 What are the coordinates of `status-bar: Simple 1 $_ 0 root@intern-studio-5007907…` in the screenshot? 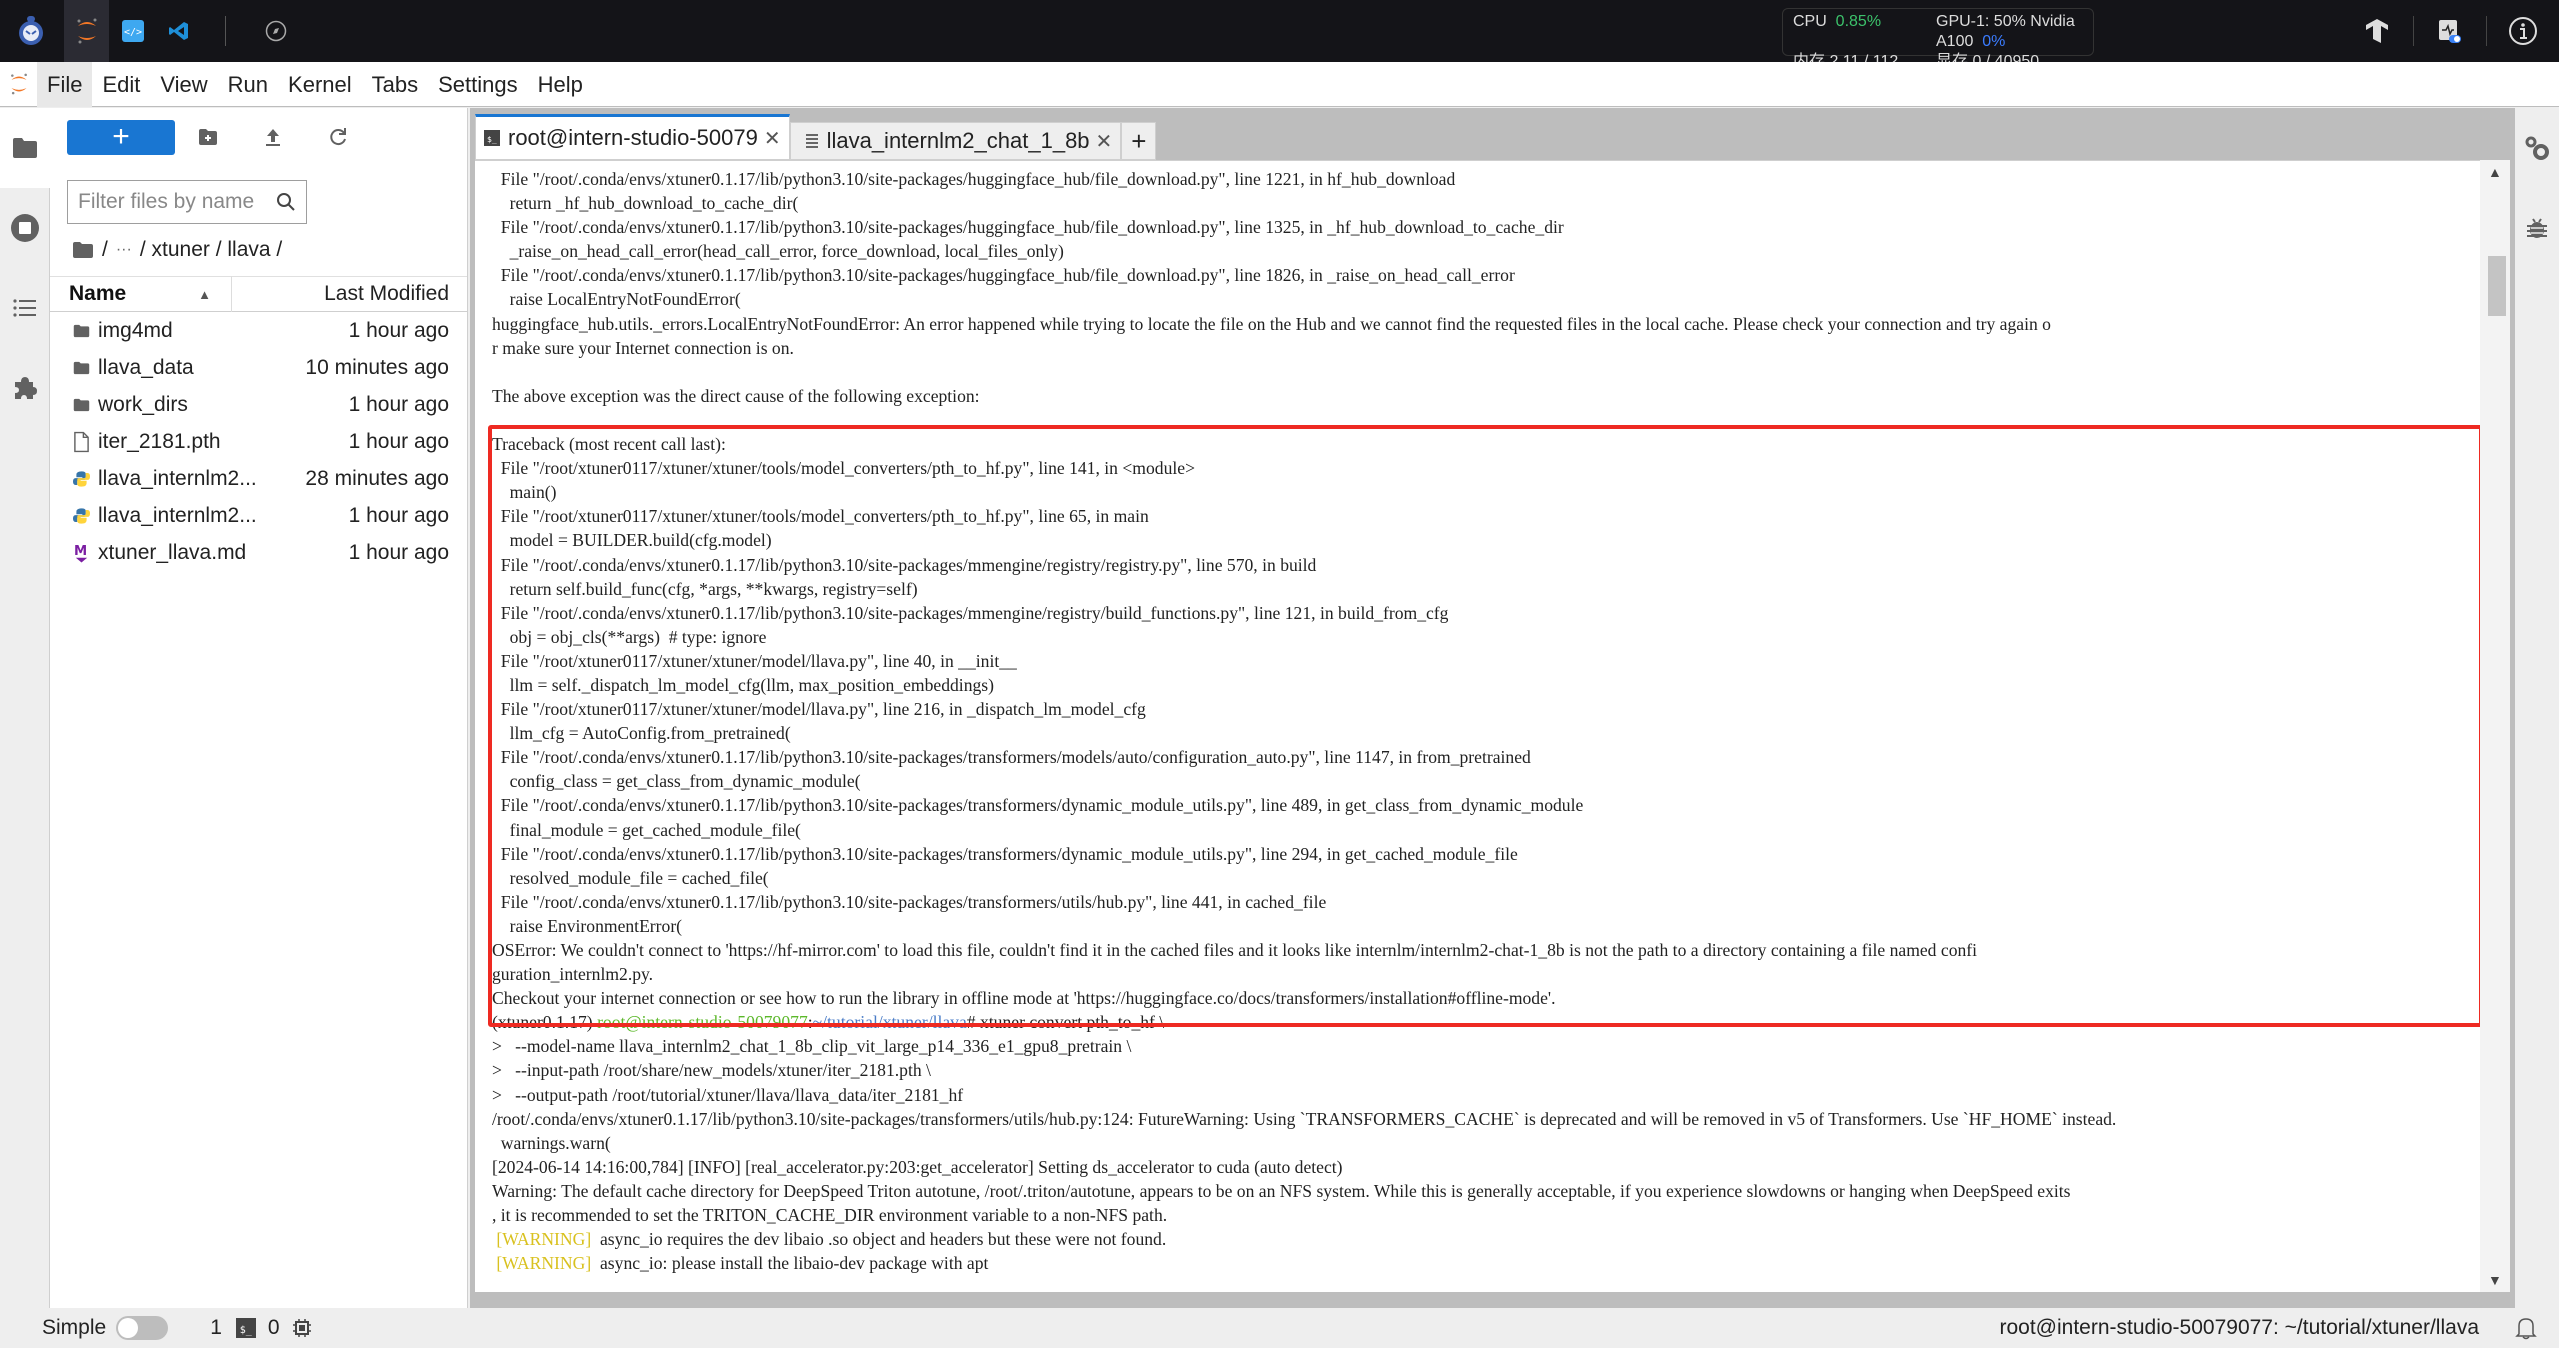 It's located at (1279, 1328).